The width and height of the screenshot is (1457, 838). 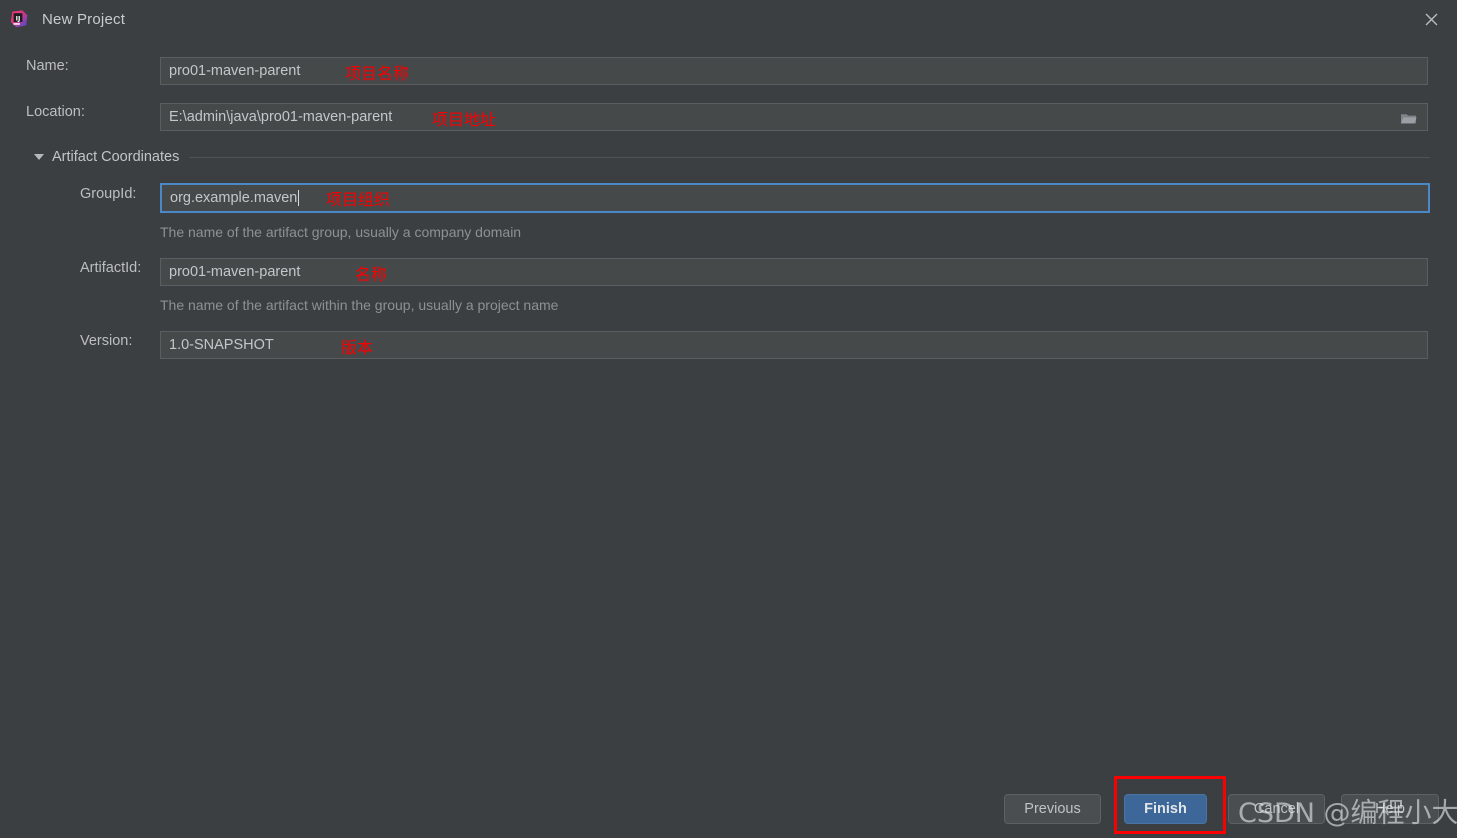 I want to click on location-row: Location:, so click(x=55, y=112).